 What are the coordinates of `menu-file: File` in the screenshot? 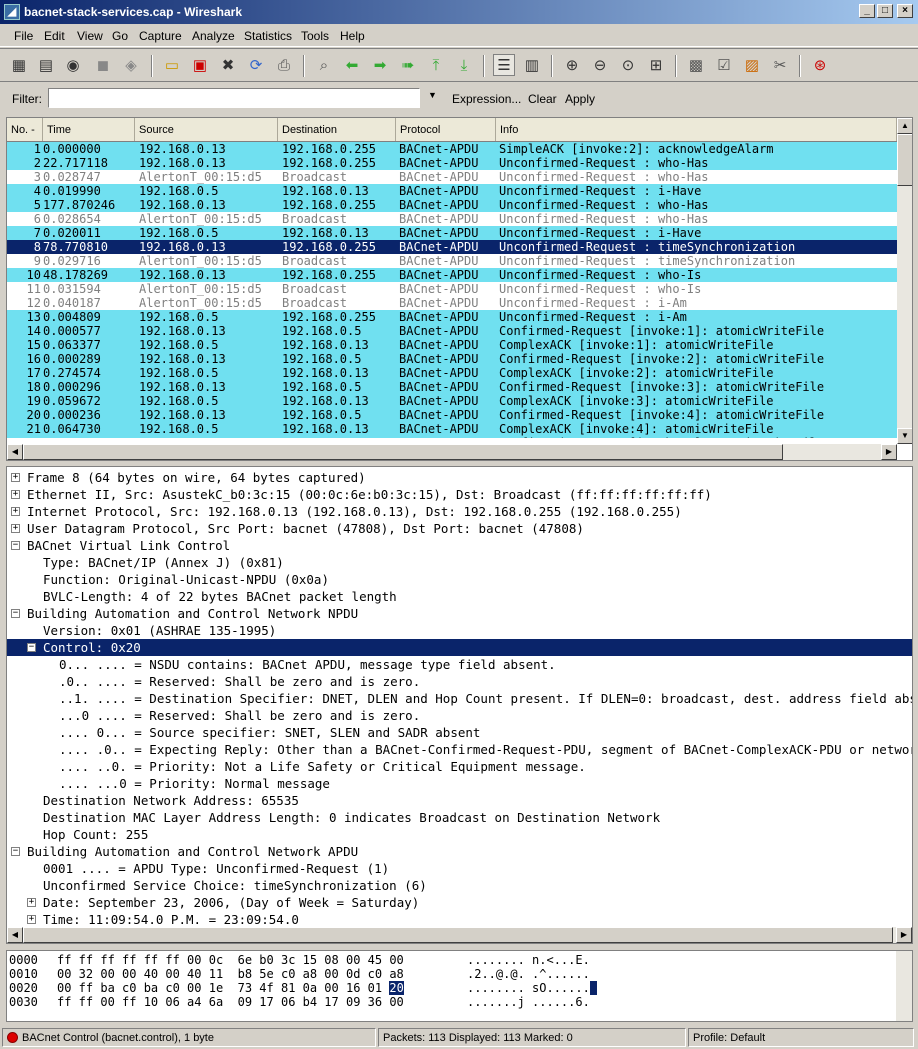 It's located at (23, 36).